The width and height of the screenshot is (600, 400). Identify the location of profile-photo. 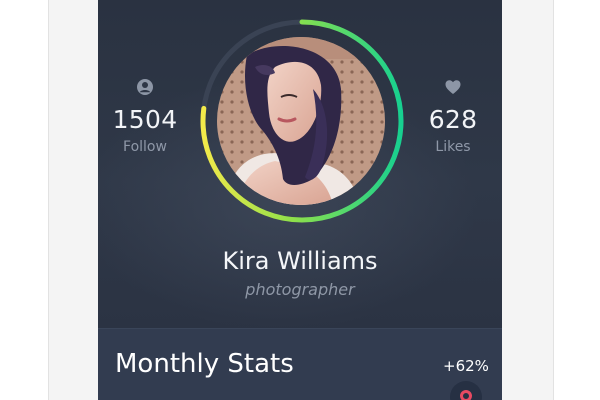
(301, 121).